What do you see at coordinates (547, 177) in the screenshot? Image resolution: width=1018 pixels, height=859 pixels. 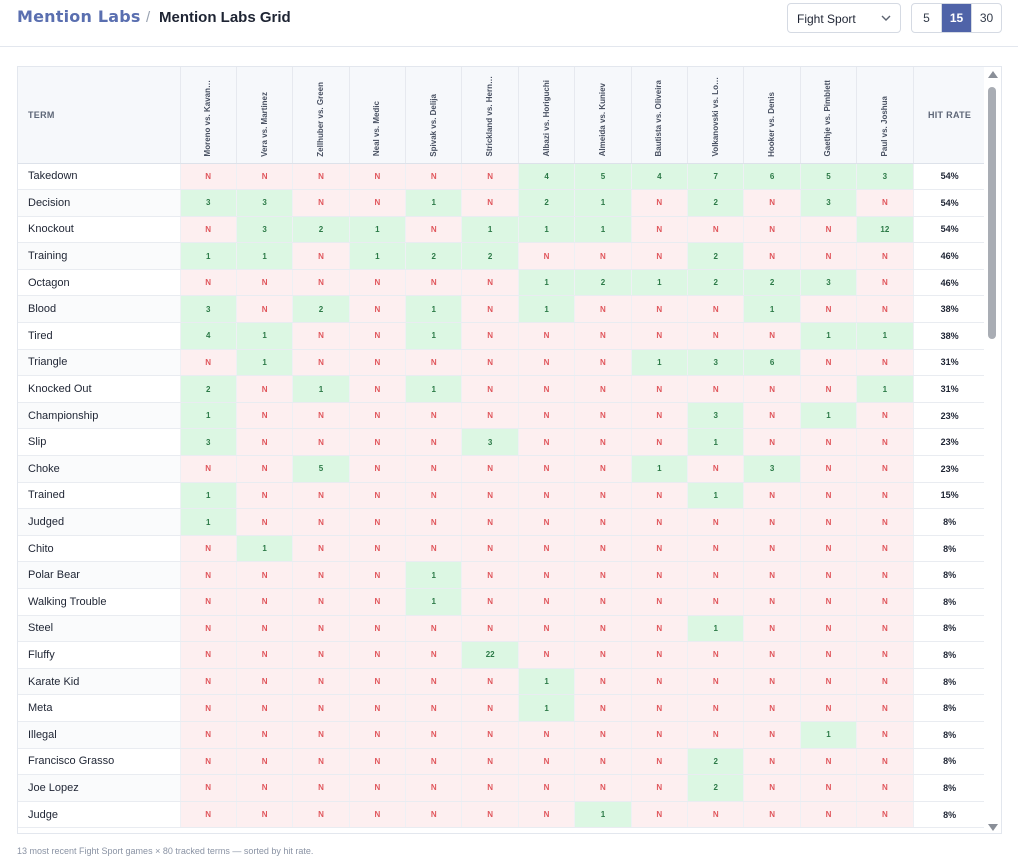 I see `hit-cell: 4` at bounding box center [547, 177].